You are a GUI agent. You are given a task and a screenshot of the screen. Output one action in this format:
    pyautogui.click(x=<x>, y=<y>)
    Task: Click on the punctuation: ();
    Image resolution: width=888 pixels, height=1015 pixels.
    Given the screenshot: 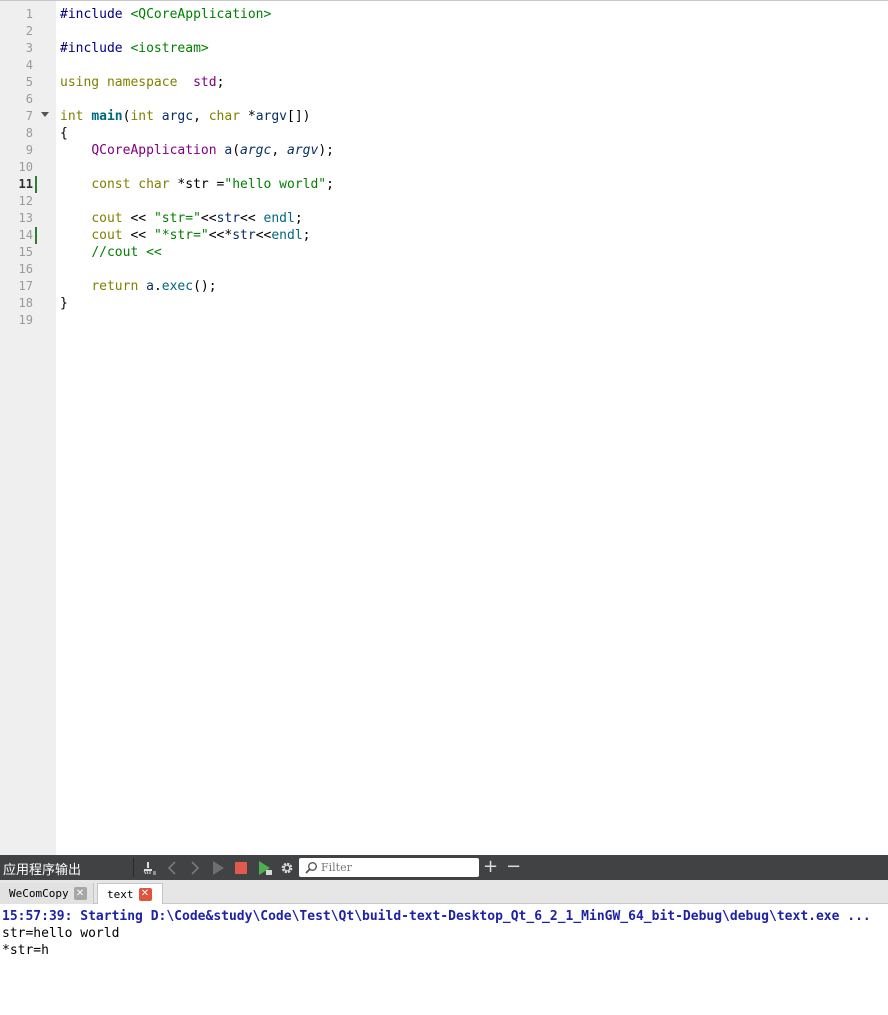 What is the action you would take?
    pyautogui.click(x=205, y=286)
    